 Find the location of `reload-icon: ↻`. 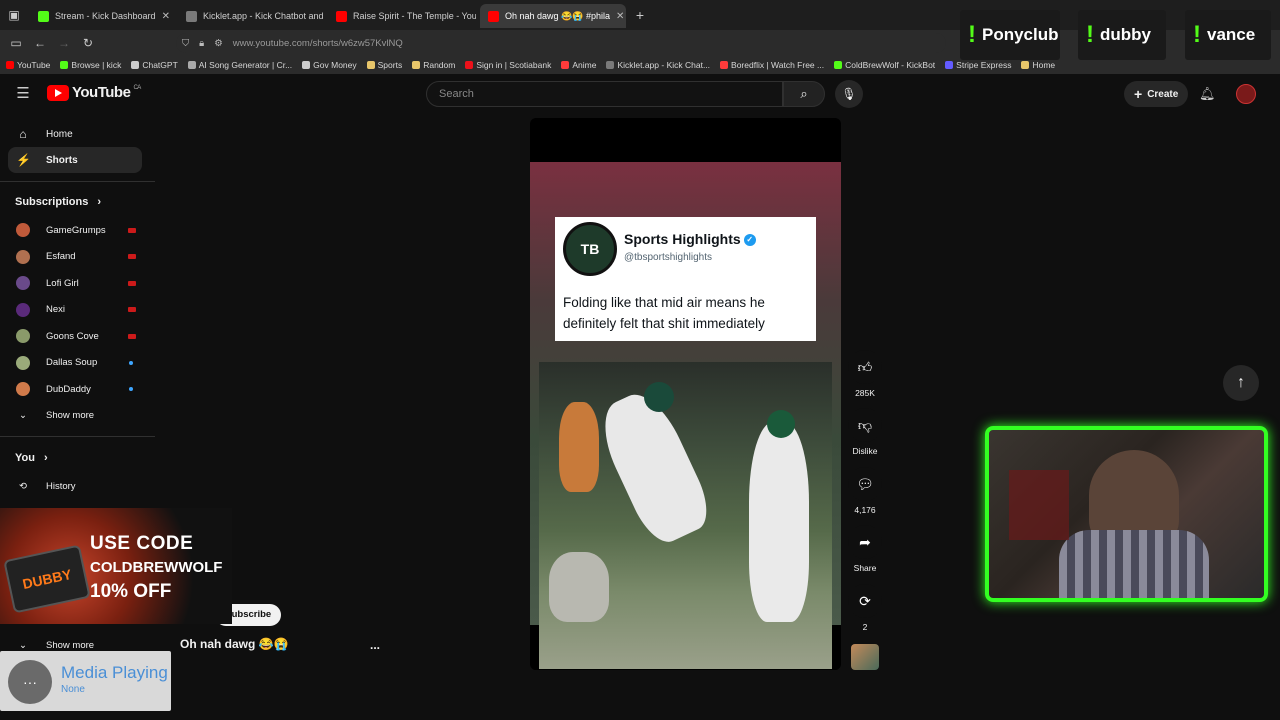

reload-icon: ↻ is located at coordinates (88, 43).